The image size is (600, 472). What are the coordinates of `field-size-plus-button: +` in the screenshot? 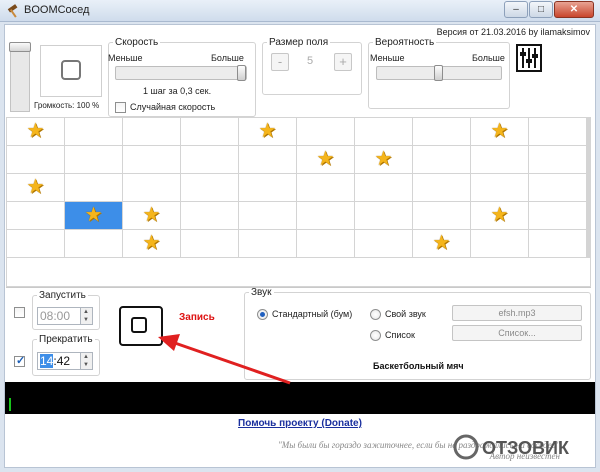 It's located at (343, 62).